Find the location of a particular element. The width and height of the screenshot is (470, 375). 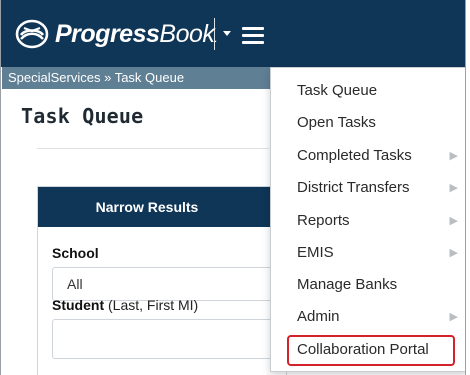

menu-item-manage-banks: Manage Banks is located at coordinates (368, 285).